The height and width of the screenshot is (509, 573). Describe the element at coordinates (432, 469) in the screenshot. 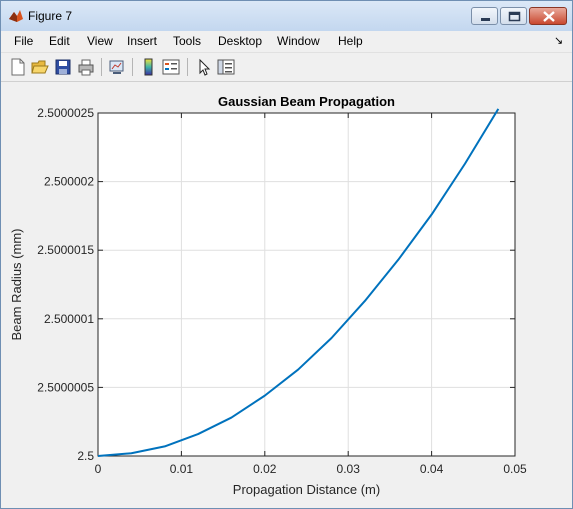

I see `x-tick-label: 0.04` at that location.